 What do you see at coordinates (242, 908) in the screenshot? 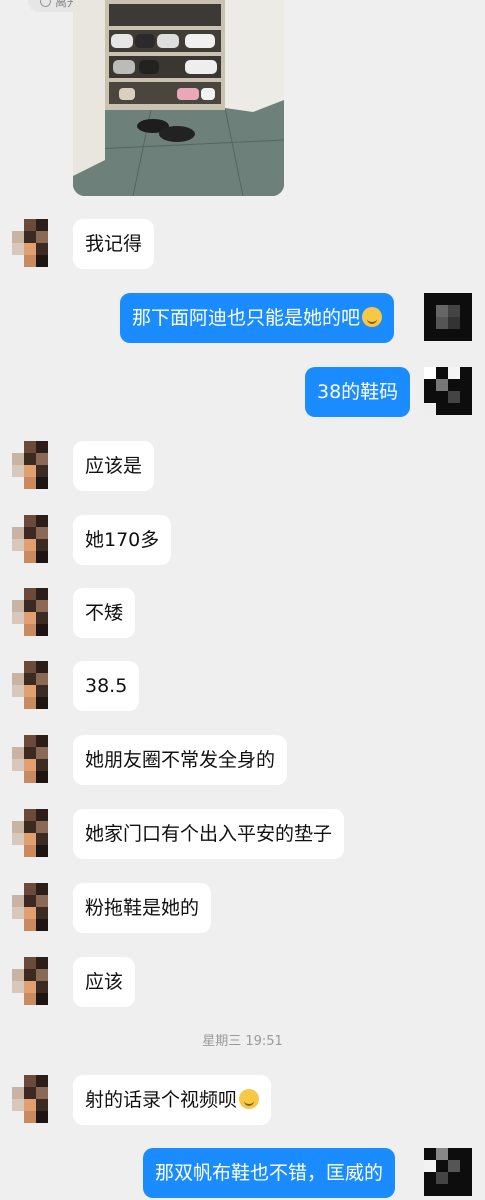
I see `message-row: 粉拖鞋是她的` at bounding box center [242, 908].